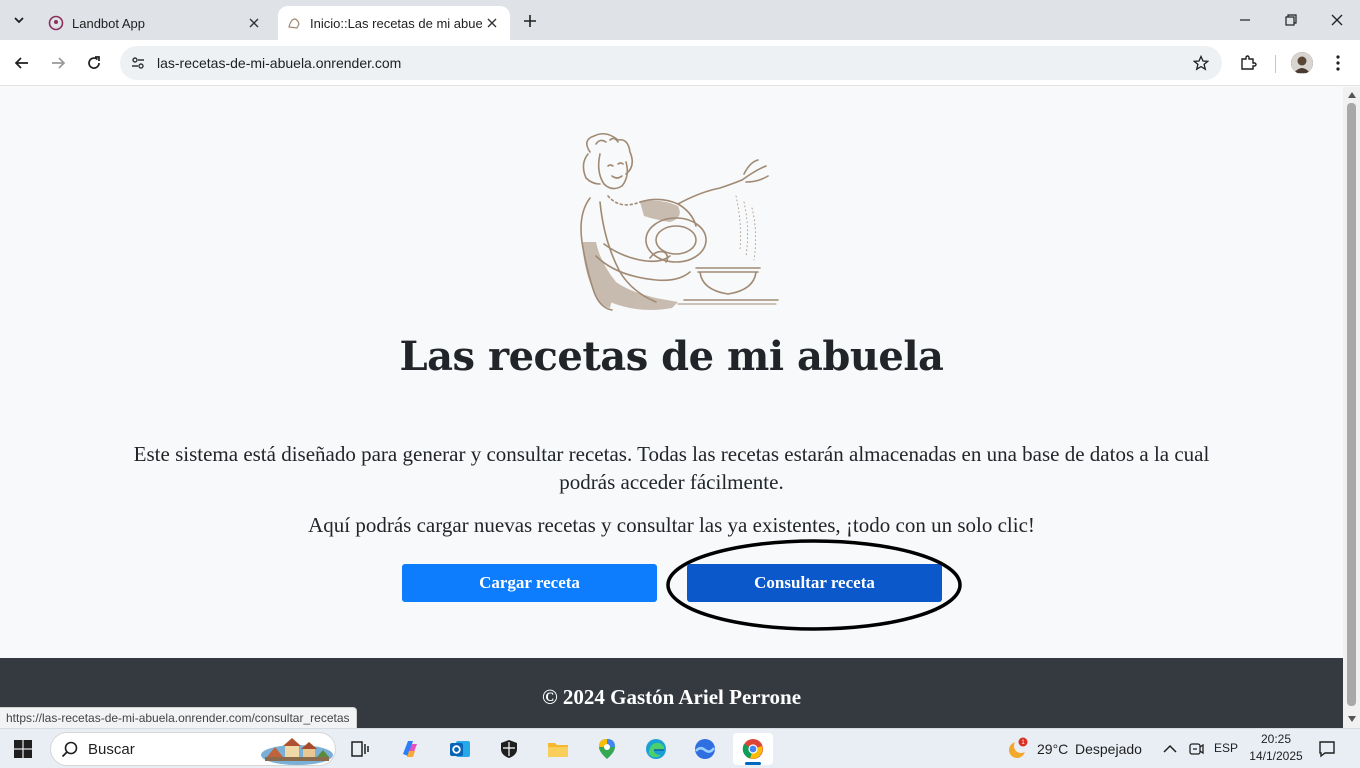  I want to click on reload-icon, so click(94, 62).